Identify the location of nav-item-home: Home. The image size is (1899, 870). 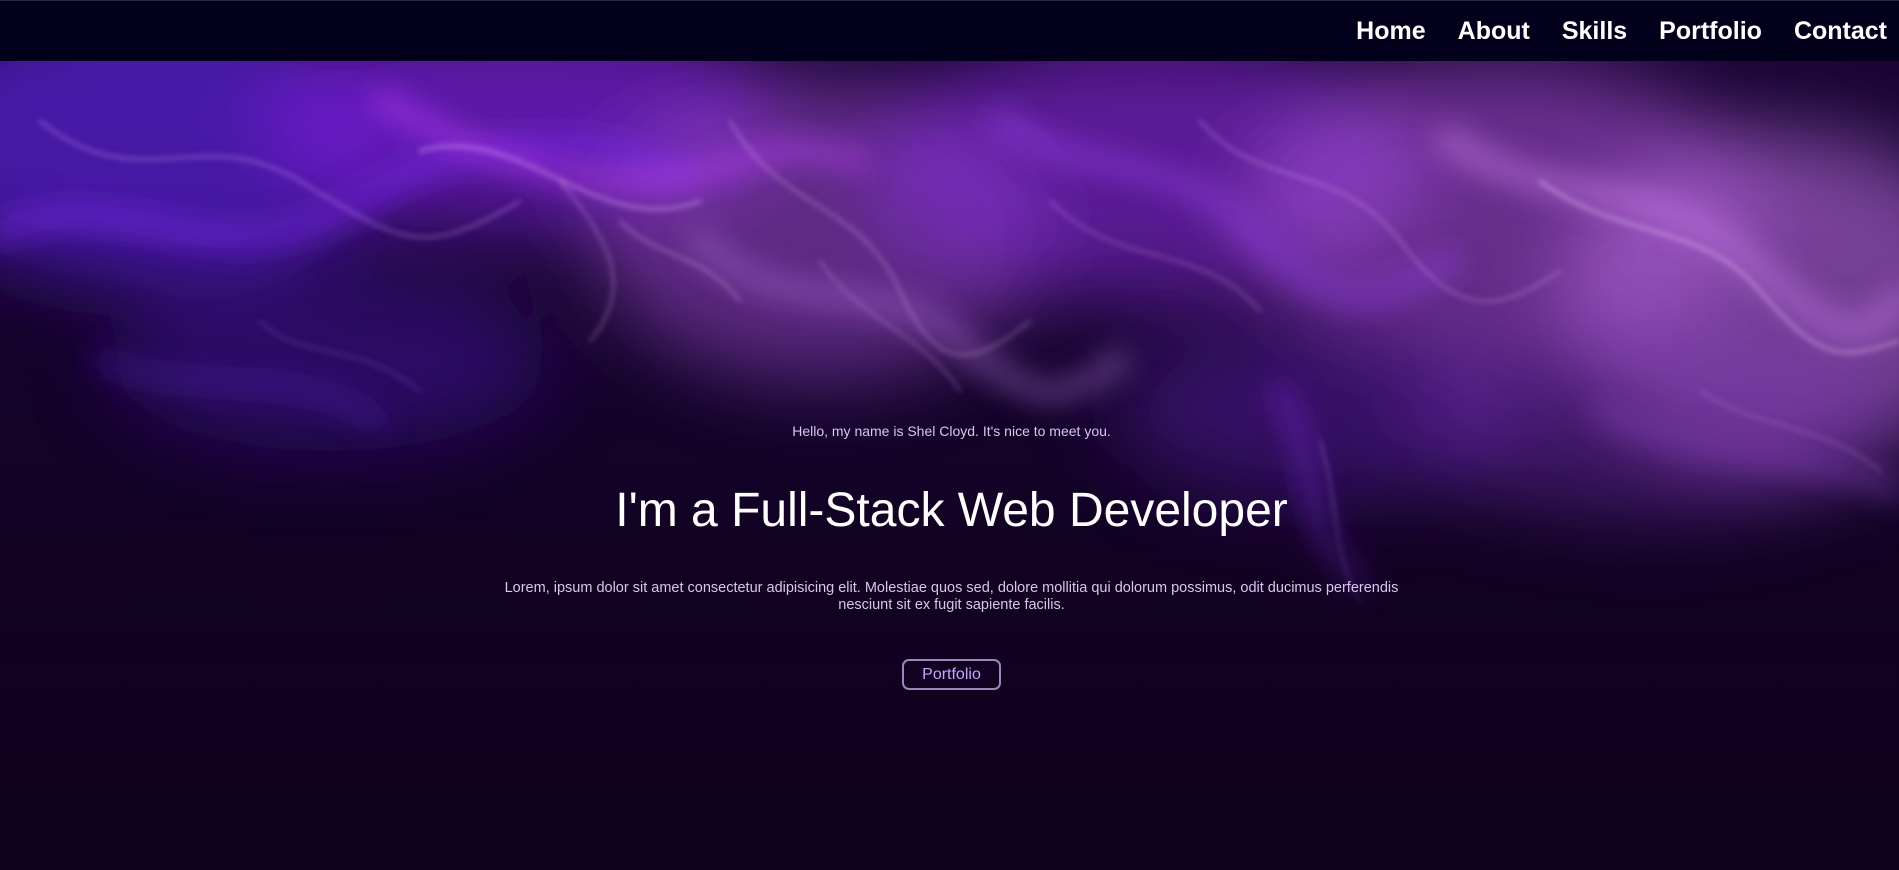
(1390, 31).